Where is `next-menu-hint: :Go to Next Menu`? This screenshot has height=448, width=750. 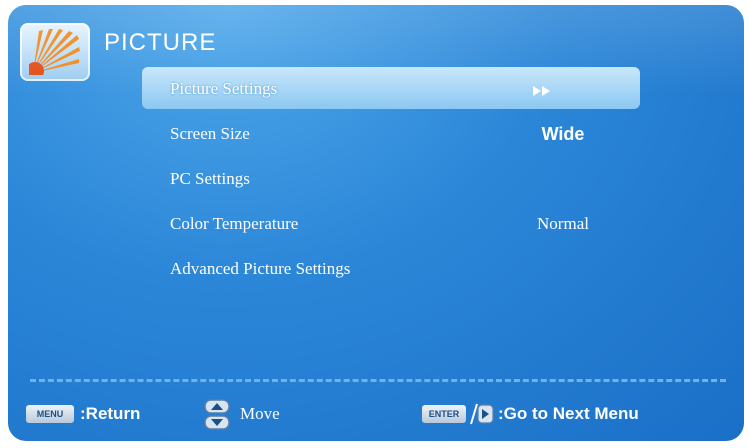 next-menu-hint: :Go to Next Menu is located at coordinates (568, 413).